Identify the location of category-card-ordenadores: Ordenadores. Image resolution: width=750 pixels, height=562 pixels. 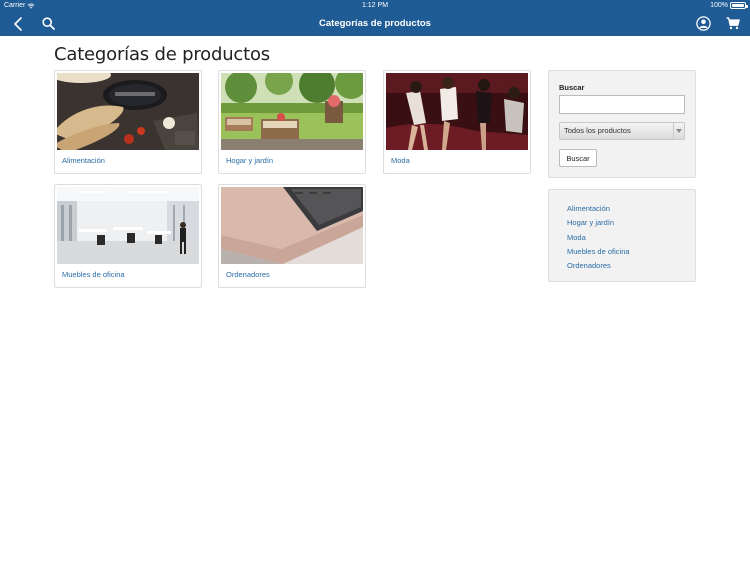
(292, 236).